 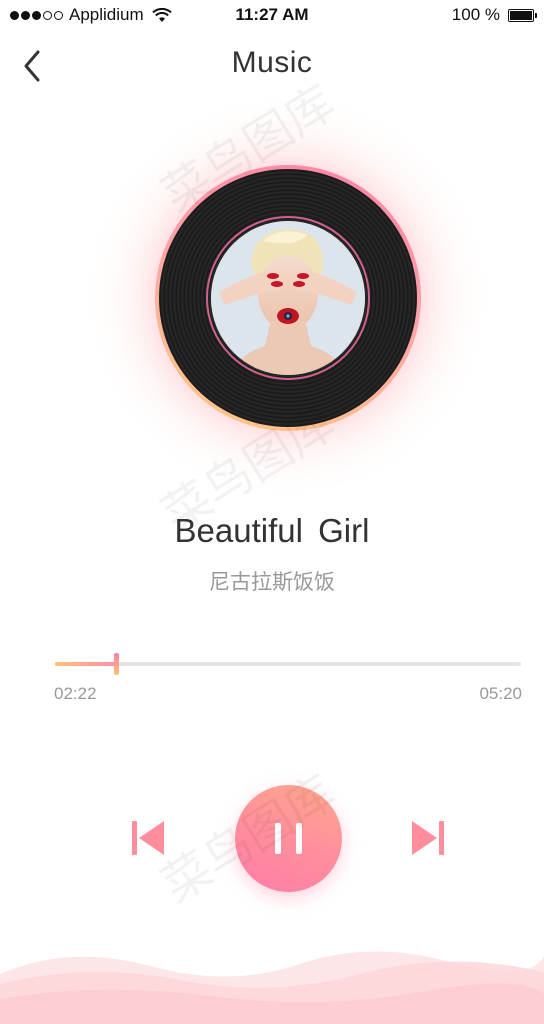 What do you see at coordinates (272, 582) in the screenshot?
I see `artist-name: 尼古拉斯饭饭` at bounding box center [272, 582].